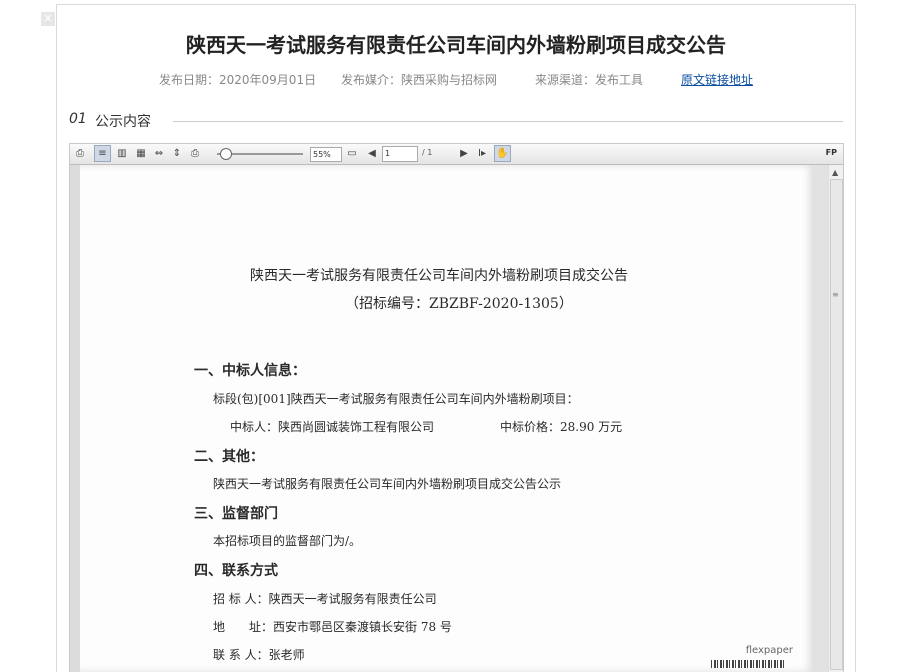 This screenshot has height=672, width=903. What do you see at coordinates (387, 484) in the screenshot?
I see `doc-s2-line: 陕西天一考试服务有限责任公司车间内外墙粉刷项目成交公告公示` at bounding box center [387, 484].